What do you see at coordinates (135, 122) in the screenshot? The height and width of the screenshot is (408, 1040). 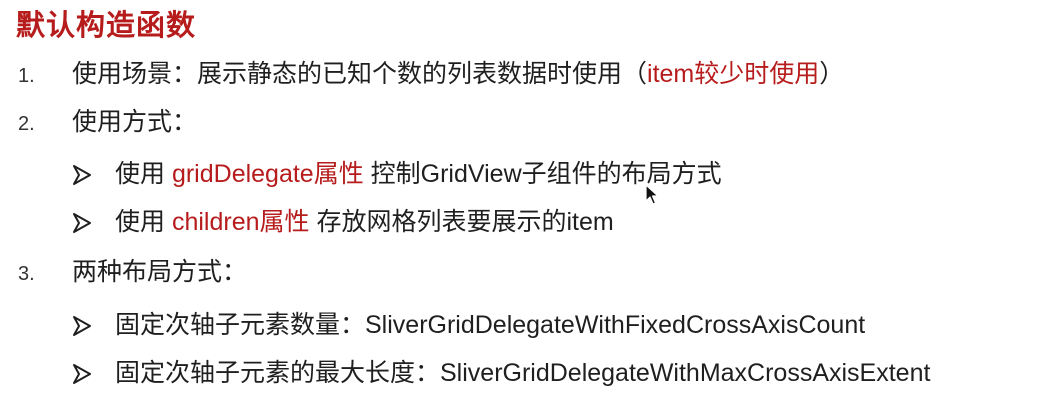 I see `item-text: 使用方式：` at bounding box center [135, 122].